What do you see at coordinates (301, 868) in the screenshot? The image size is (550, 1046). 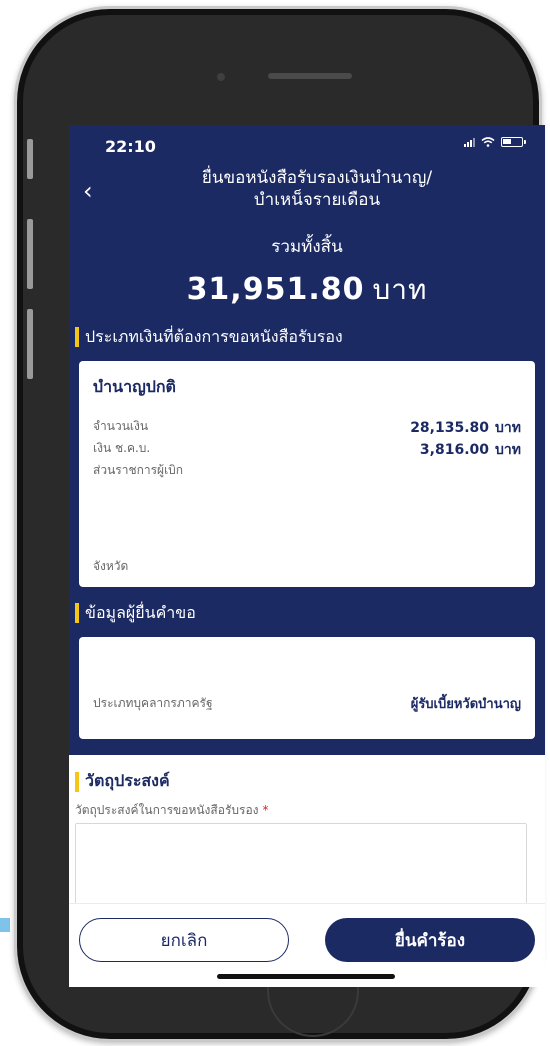 I see `purpose-textarea` at bounding box center [301, 868].